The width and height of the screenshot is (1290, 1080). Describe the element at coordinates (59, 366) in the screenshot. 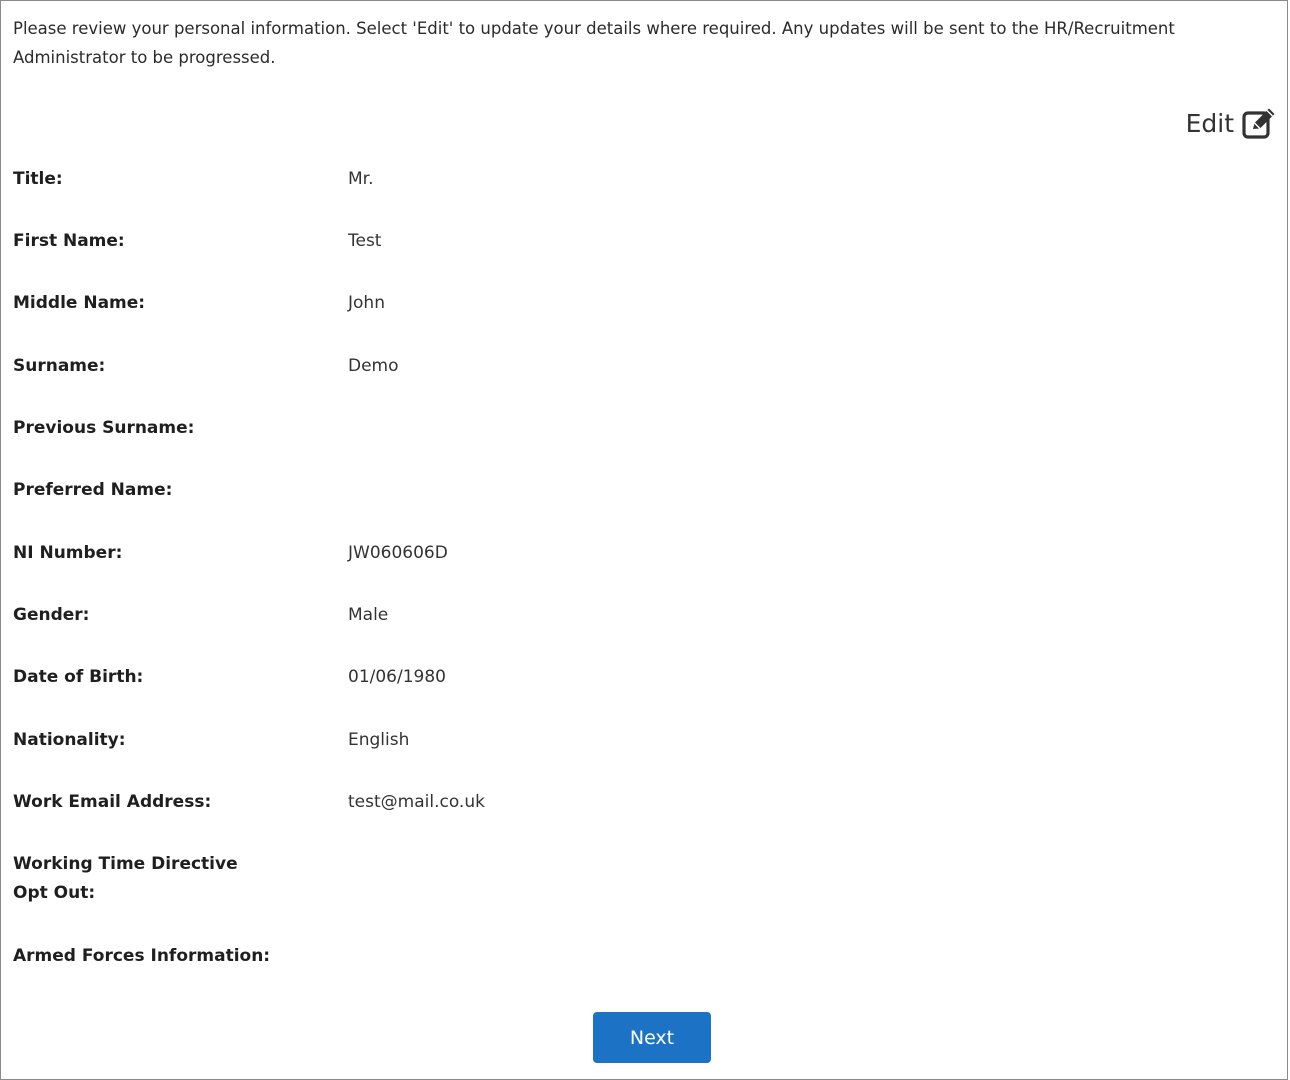

I see `field-label: Surname:` at that location.